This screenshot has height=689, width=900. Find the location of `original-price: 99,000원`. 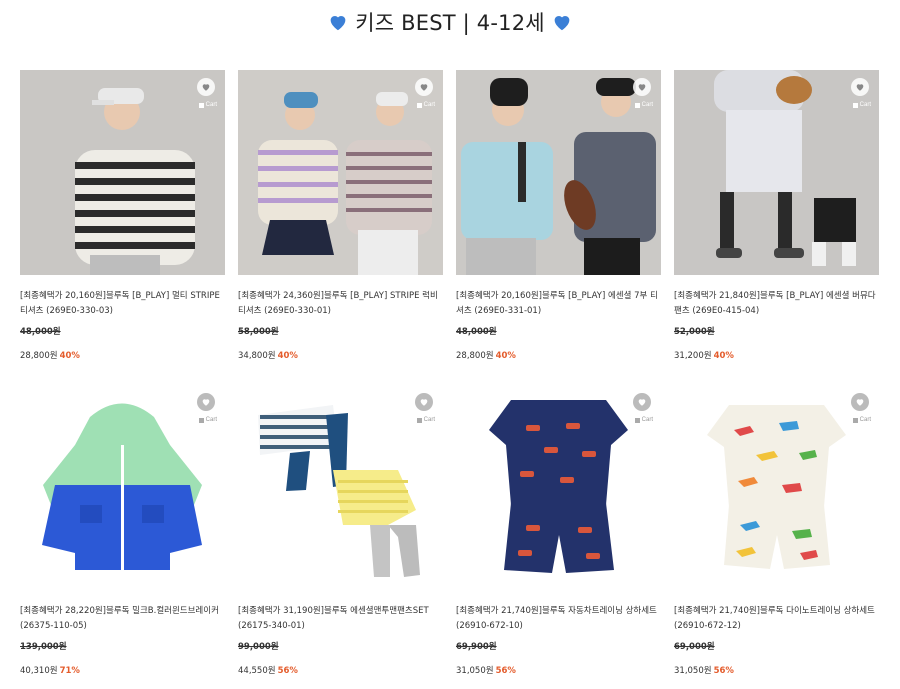

original-price: 99,000원 is located at coordinates (258, 647).